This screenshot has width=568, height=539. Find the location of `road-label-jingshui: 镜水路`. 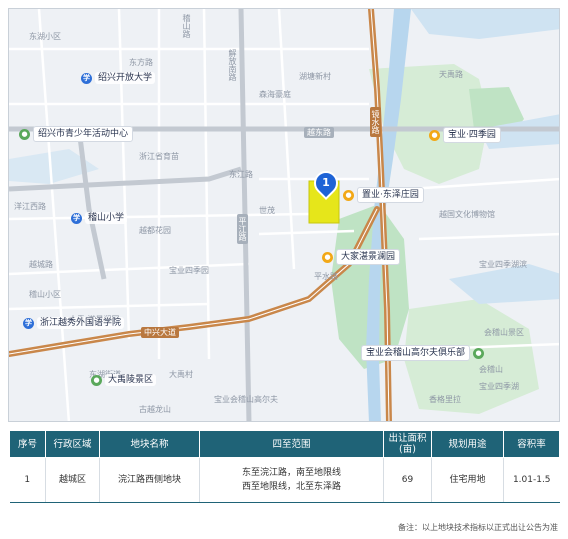

road-label-jingshui: 镜水路 is located at coordinates (375, 122).